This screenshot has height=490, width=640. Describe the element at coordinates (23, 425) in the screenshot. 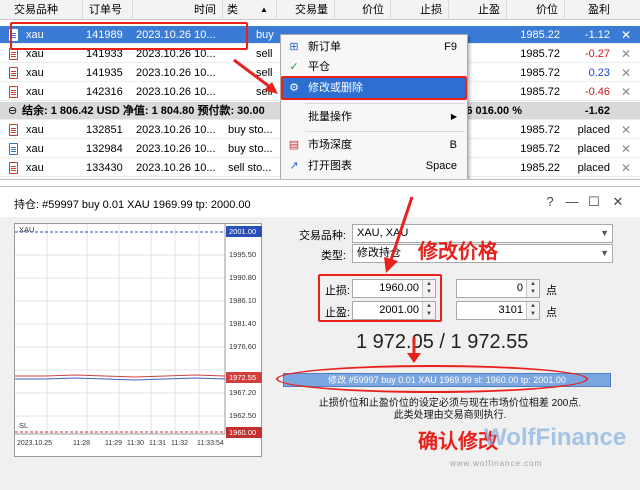

I see `chart-sl-tag: SL` at that location.